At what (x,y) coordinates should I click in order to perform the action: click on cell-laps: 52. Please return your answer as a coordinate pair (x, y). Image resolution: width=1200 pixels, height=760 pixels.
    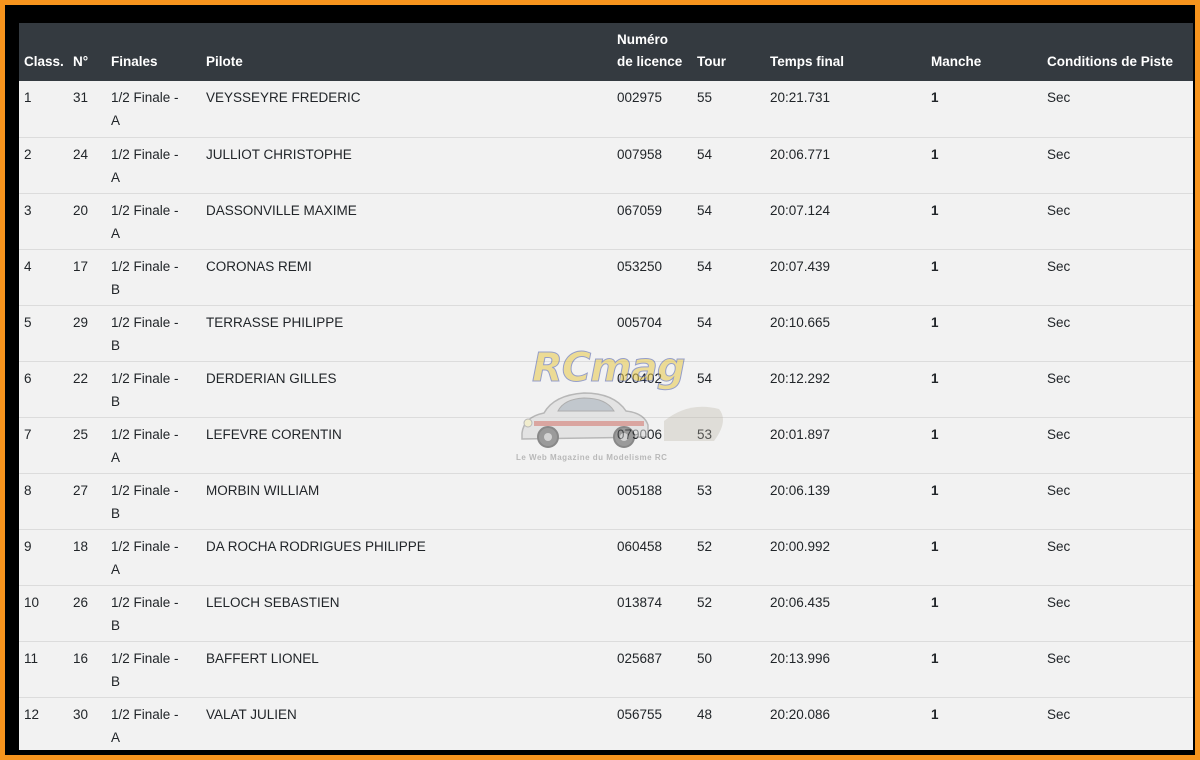
    Looking at the image, I should click on (728, 556).